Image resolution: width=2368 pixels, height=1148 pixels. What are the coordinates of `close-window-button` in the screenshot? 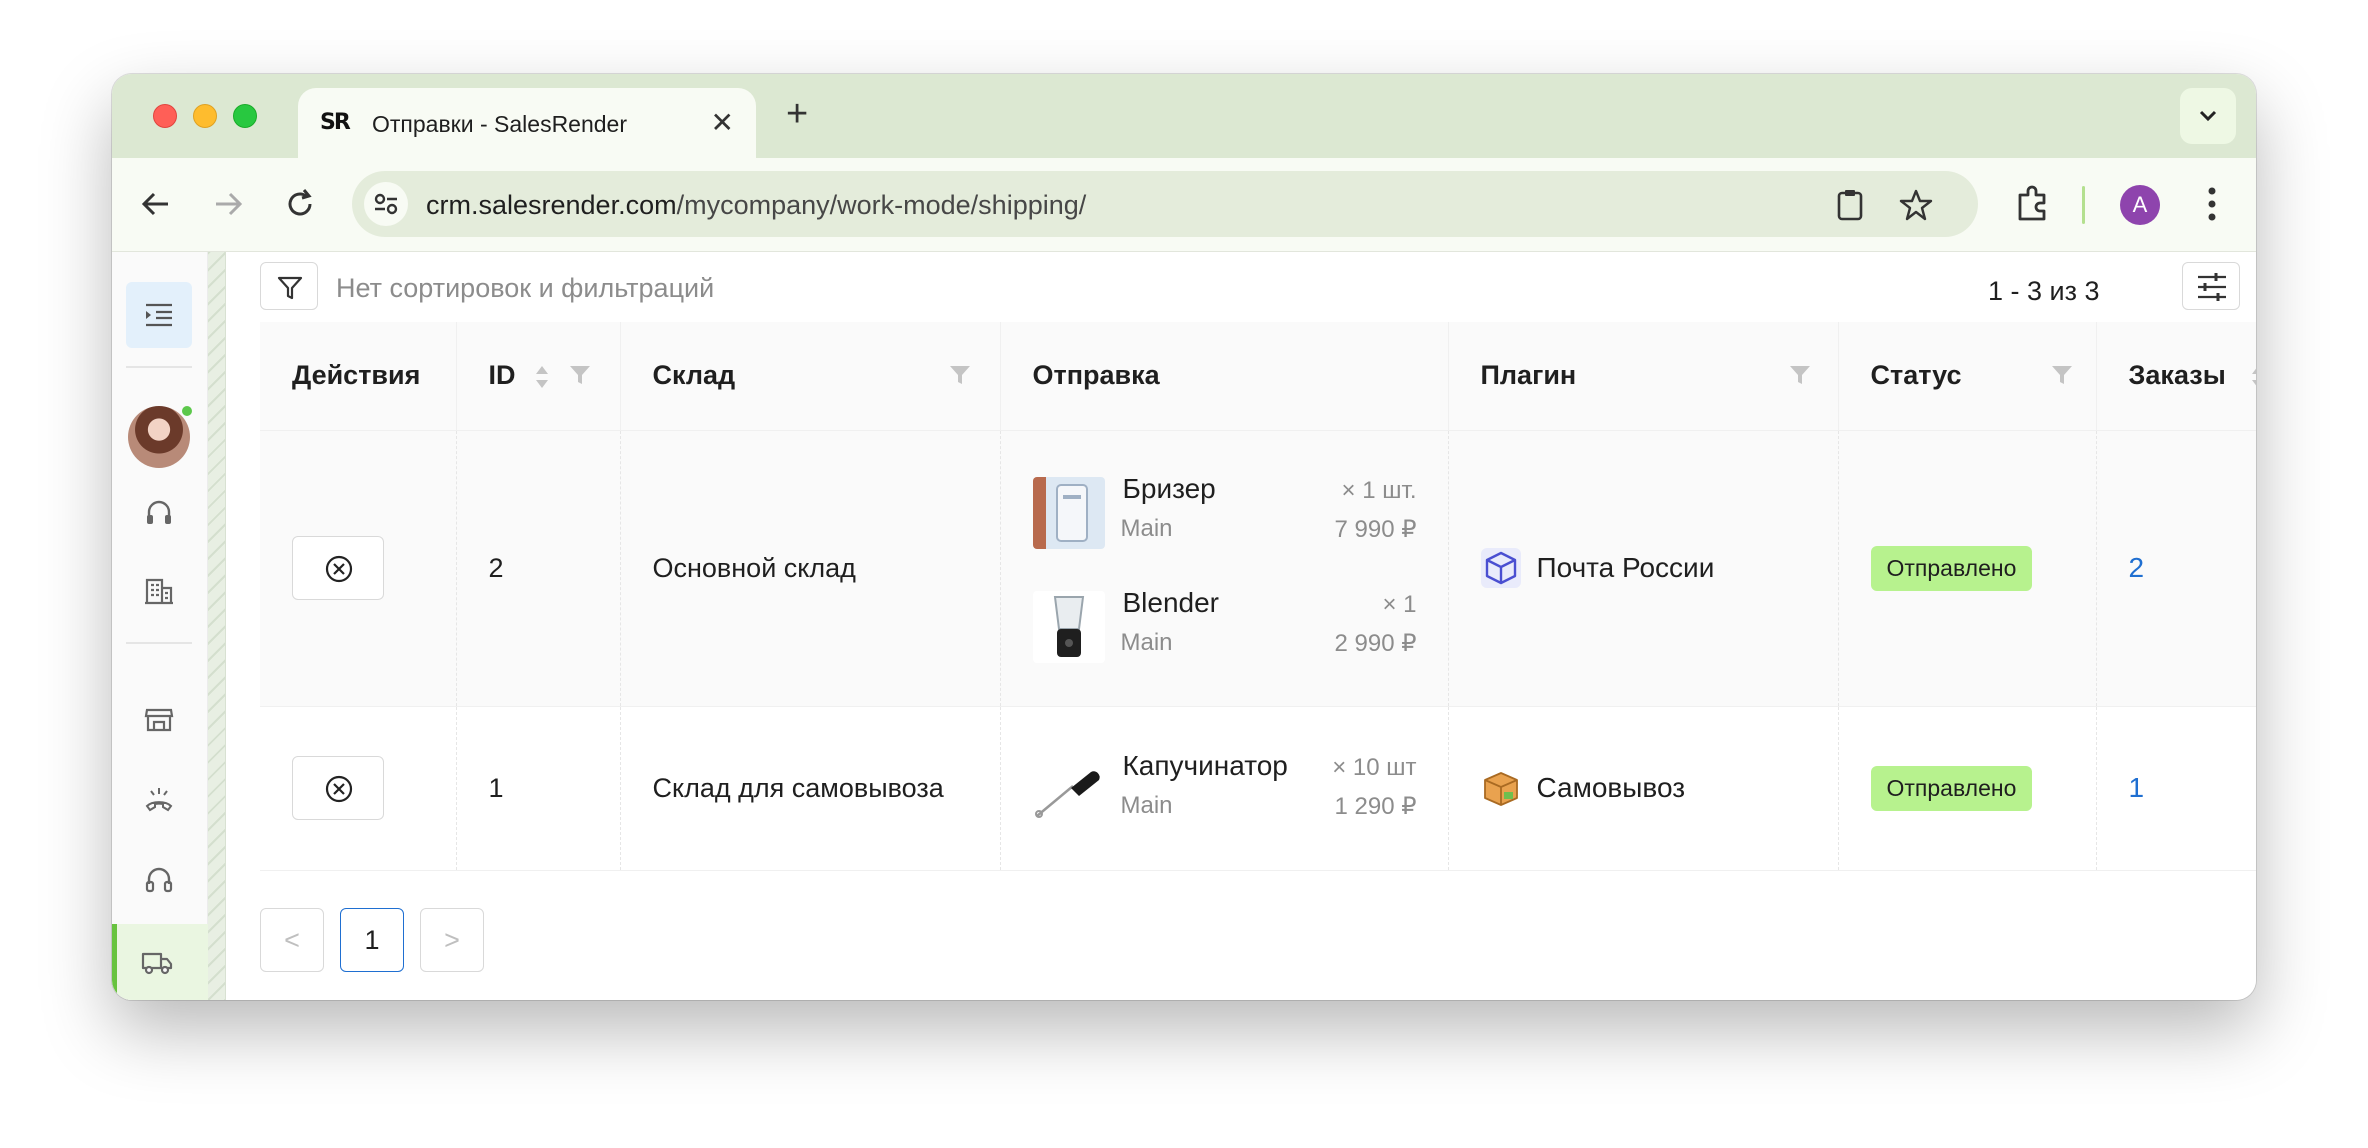 It's located at (165, 116).